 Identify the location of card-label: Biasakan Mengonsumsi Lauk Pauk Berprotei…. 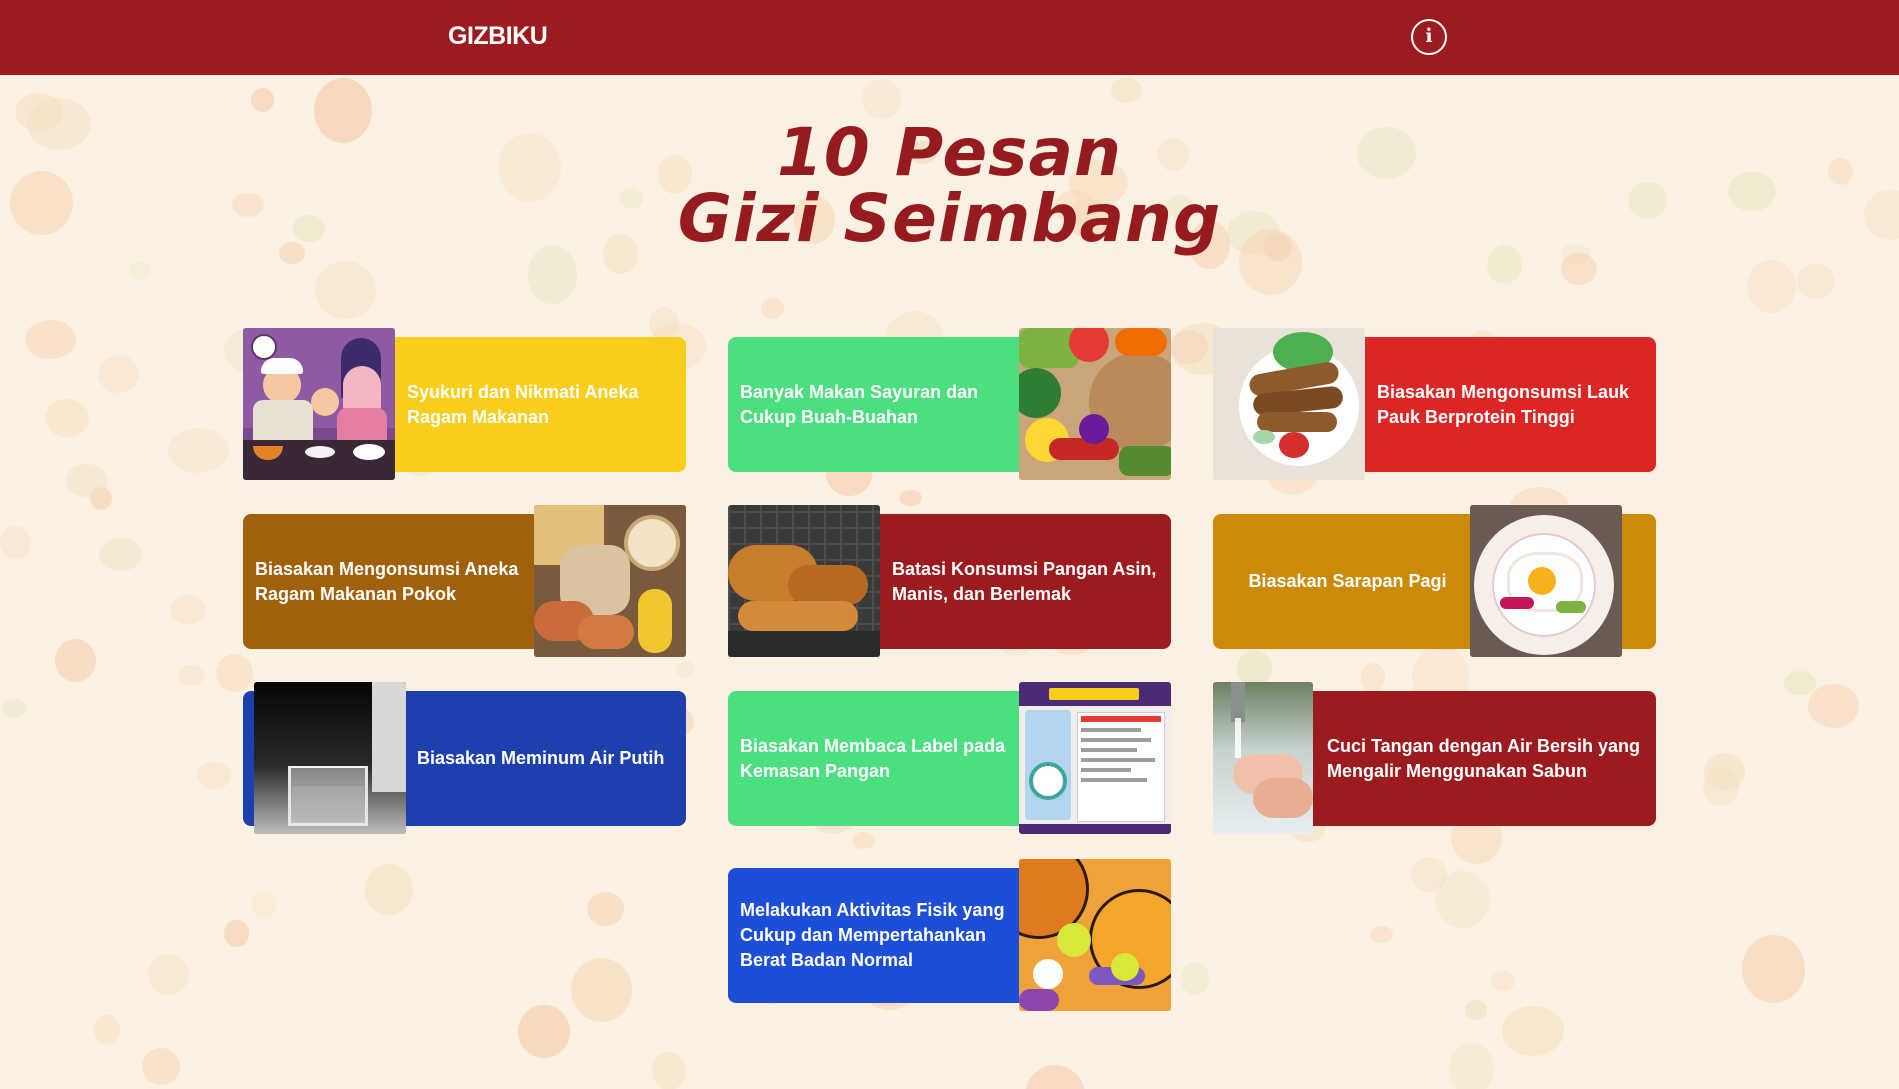
(1503, 404).